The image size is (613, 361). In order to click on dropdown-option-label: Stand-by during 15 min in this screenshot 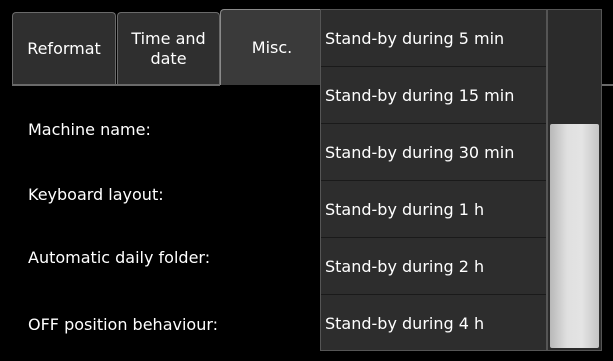, I will do `click(420, 95)`.